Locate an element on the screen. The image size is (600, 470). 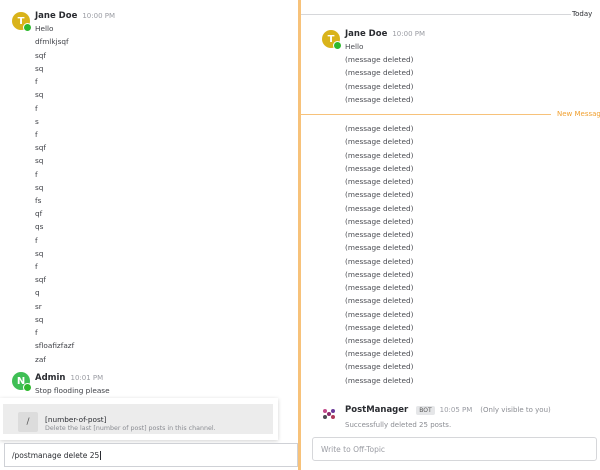
message-line: qs is located at coordinates (39, 226).